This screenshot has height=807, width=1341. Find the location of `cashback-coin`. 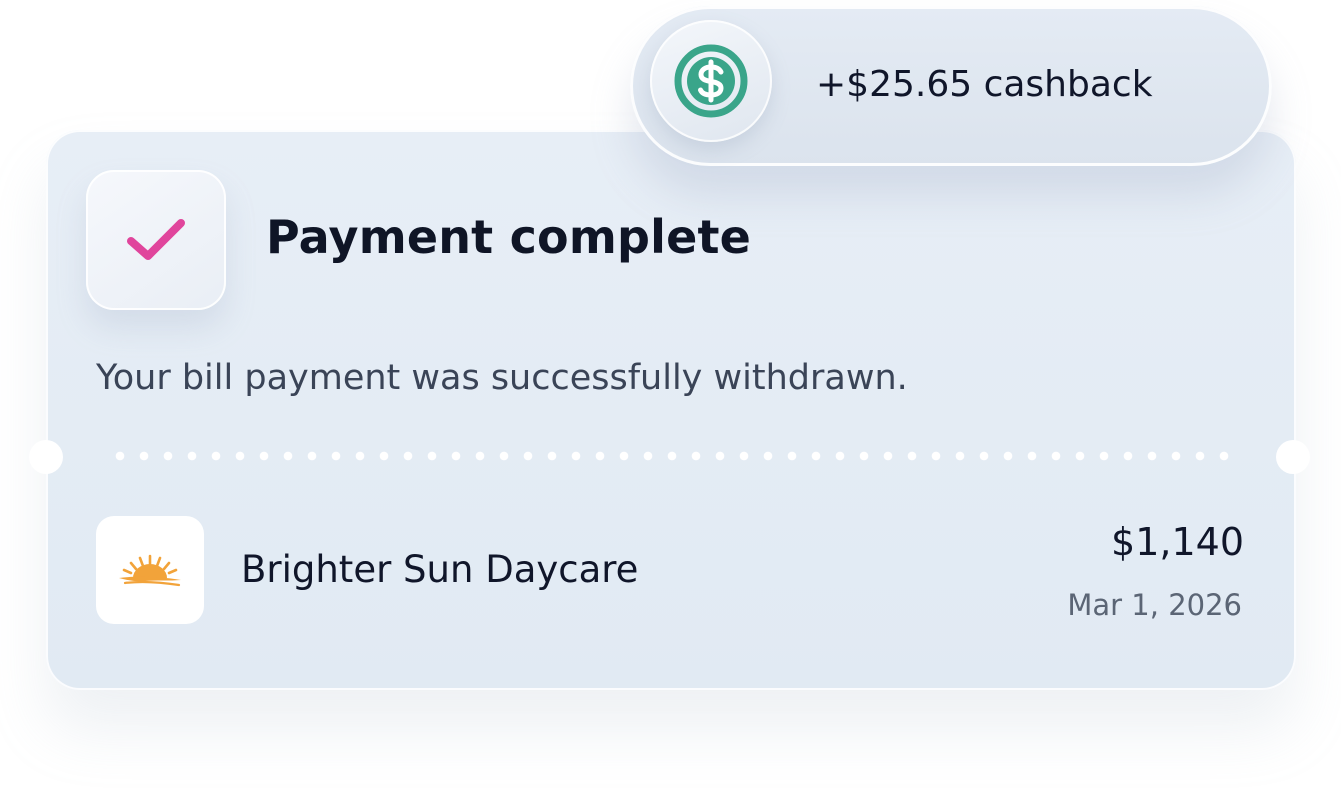

cashback-coin is located at coordinates (711, 81).